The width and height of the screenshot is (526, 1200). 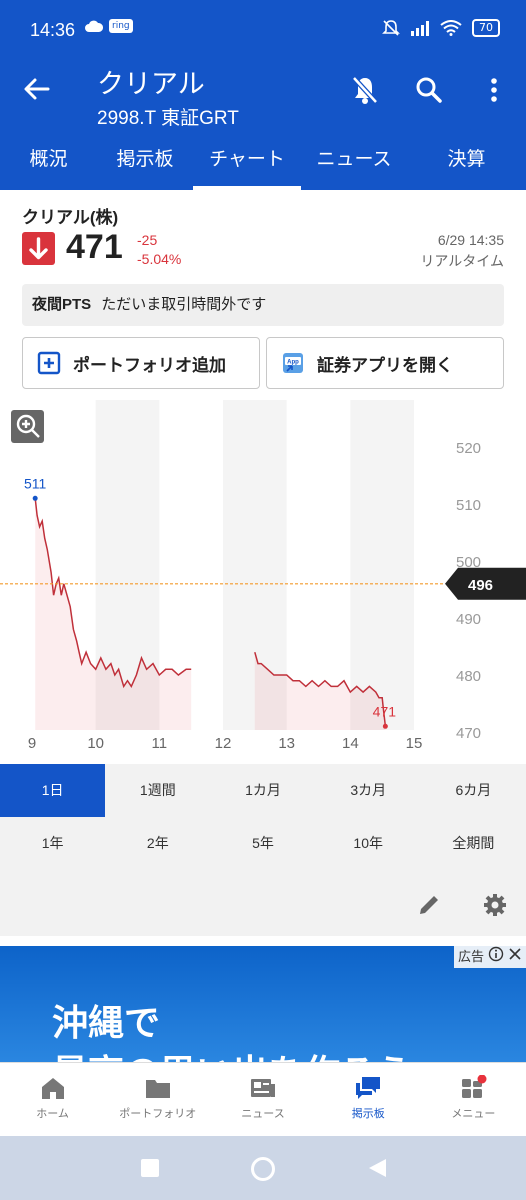 I want to click on nav-home-label: ホーム, so click(x=52, y=1114).